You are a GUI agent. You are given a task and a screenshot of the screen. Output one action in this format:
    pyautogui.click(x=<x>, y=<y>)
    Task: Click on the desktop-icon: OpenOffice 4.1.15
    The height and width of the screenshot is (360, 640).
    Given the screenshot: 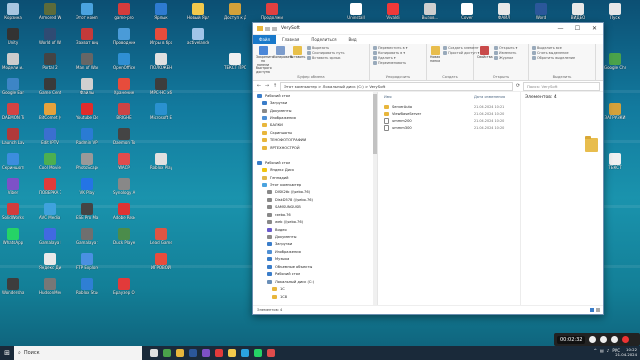 What is the action you would take?
    pyautogui.click(x=124, y=61)
    